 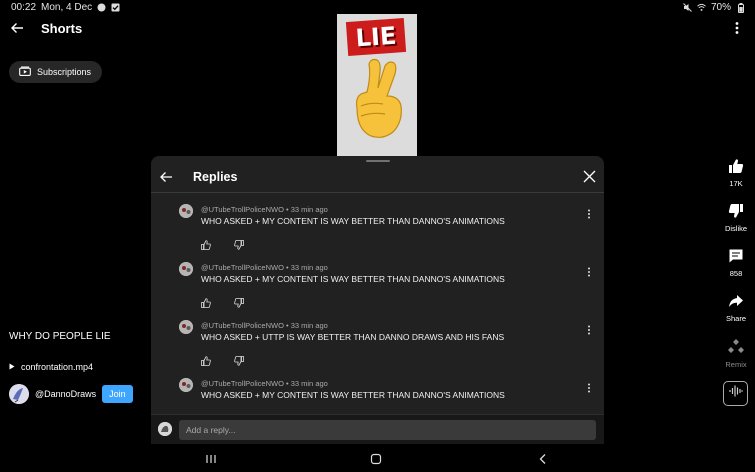 What do you see at coordinates (736, 228) in the screenshot?
I see `dislike-label: Dislike` at bounding box center [736, 228].